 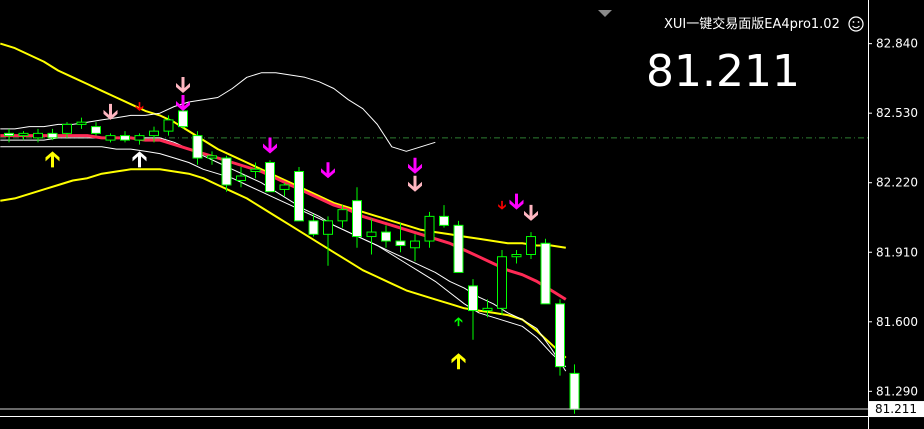 I want to click on current-price-tag-label: 81.211, so click(x=896, y=409).